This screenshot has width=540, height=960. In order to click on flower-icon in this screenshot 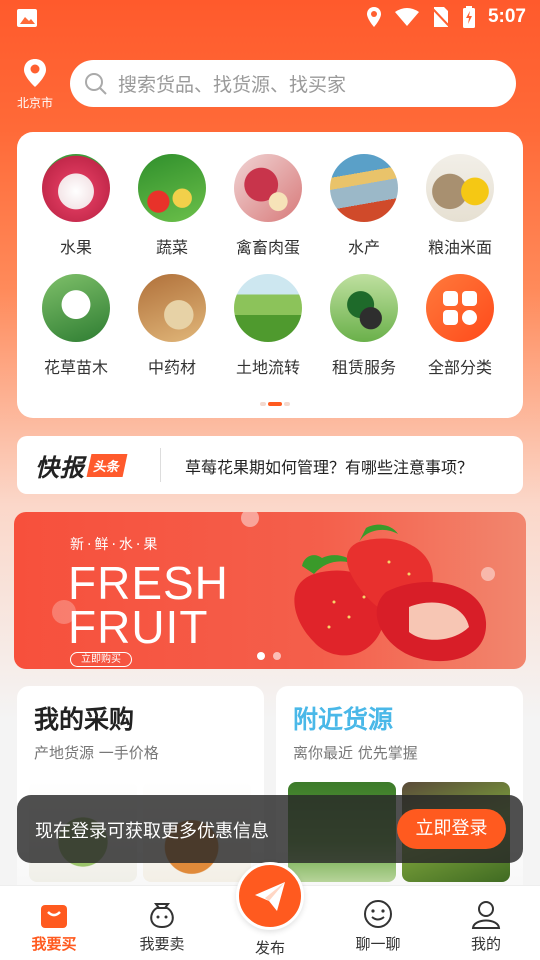, I will do `click(76, 308)`.